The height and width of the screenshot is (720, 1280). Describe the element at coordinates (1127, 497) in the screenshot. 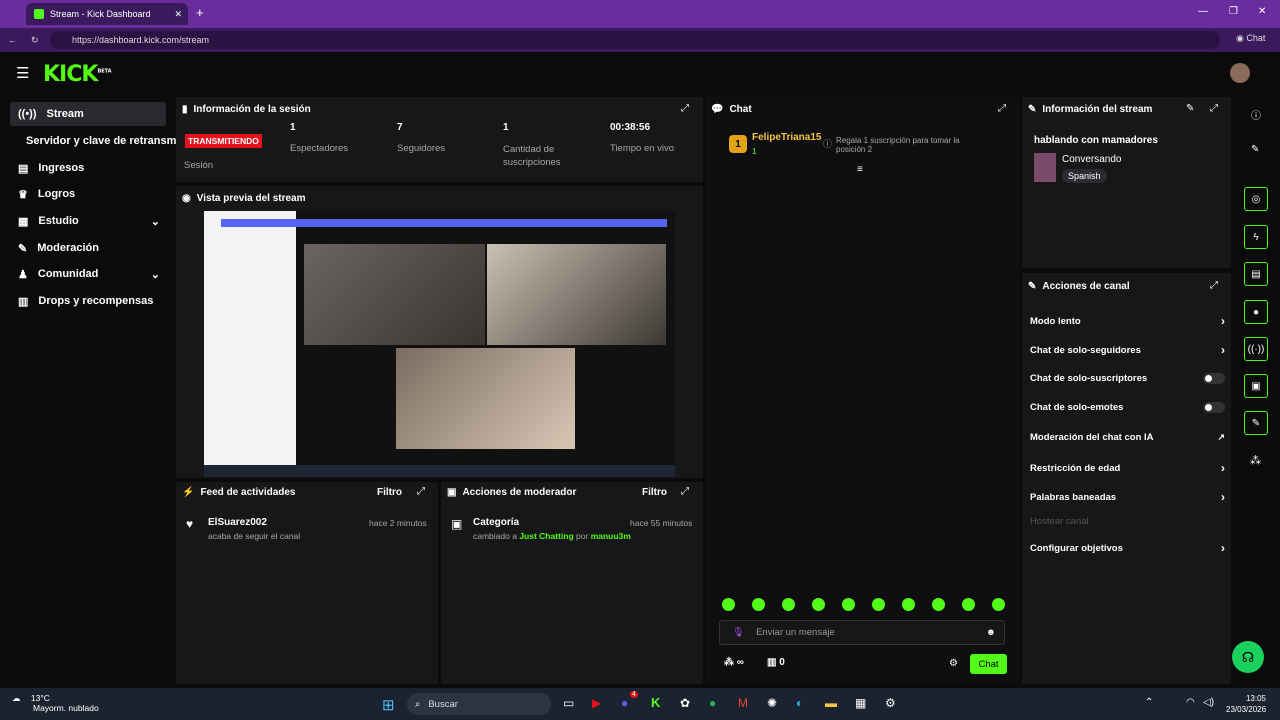

I see `action-banned-words: Palabras baneadas ›` at that location.